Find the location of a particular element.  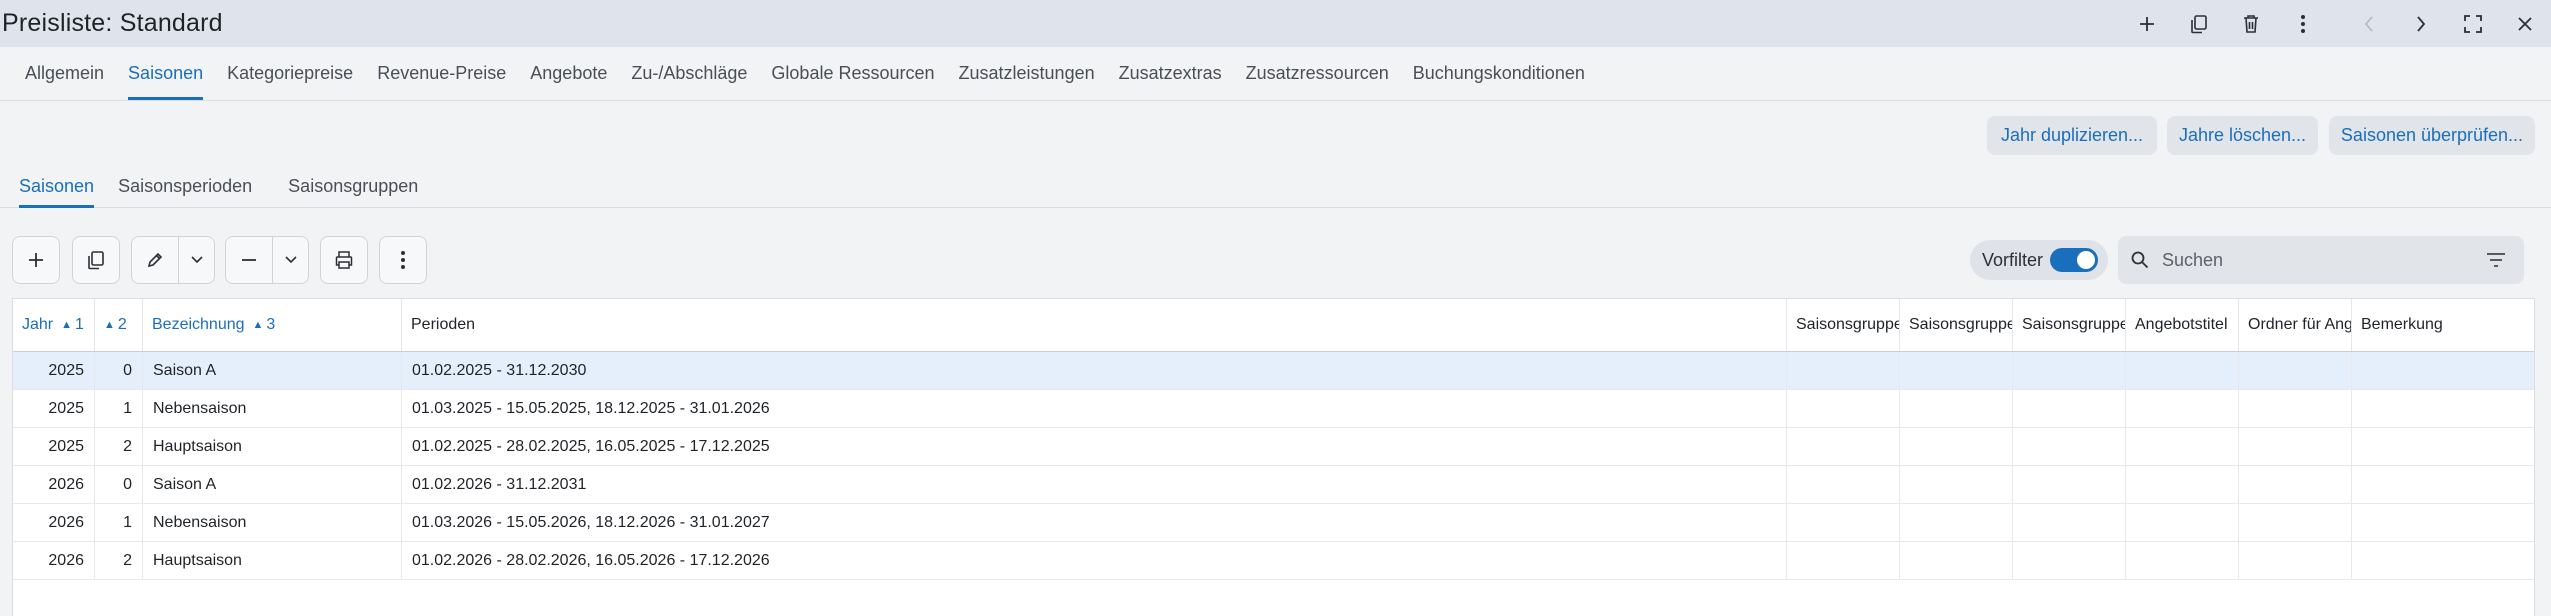

tab-angebote: Angebote is located at coordinates (568, 73).